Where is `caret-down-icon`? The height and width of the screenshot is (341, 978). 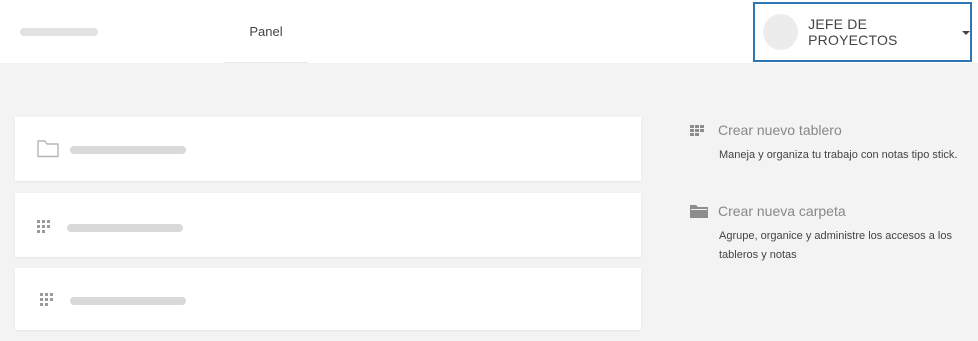
caret-down-icon is located at coordinates (966, 32).